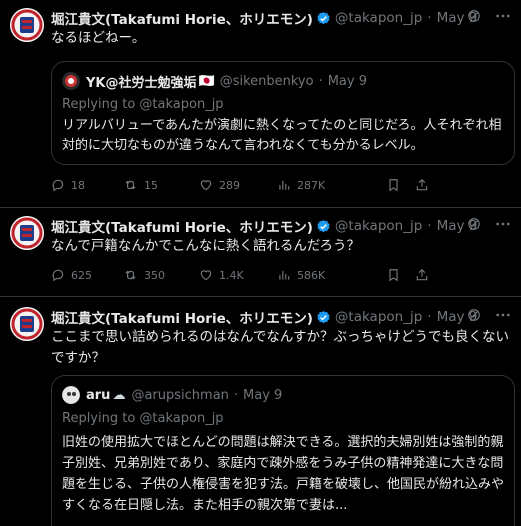  I want to click on quote-handle: @sikenbenkyo, so click(266, 81).